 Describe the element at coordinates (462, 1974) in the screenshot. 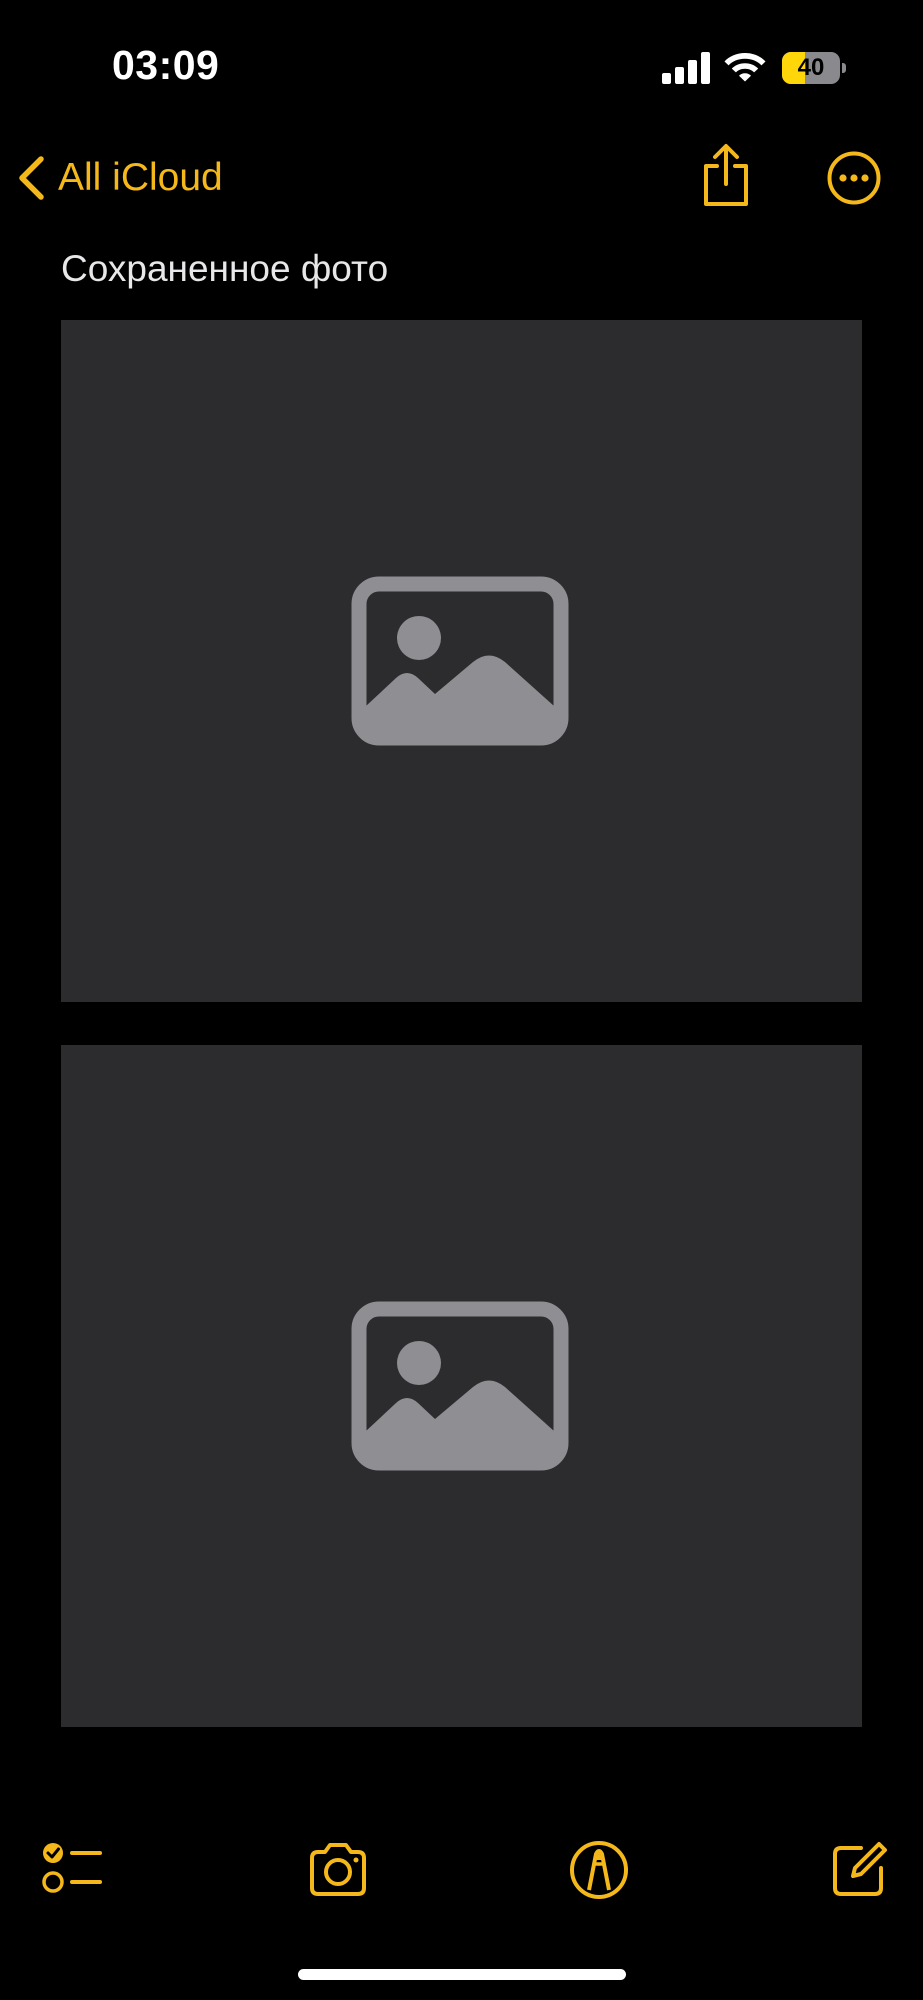

I see `home-indicator` at that location.